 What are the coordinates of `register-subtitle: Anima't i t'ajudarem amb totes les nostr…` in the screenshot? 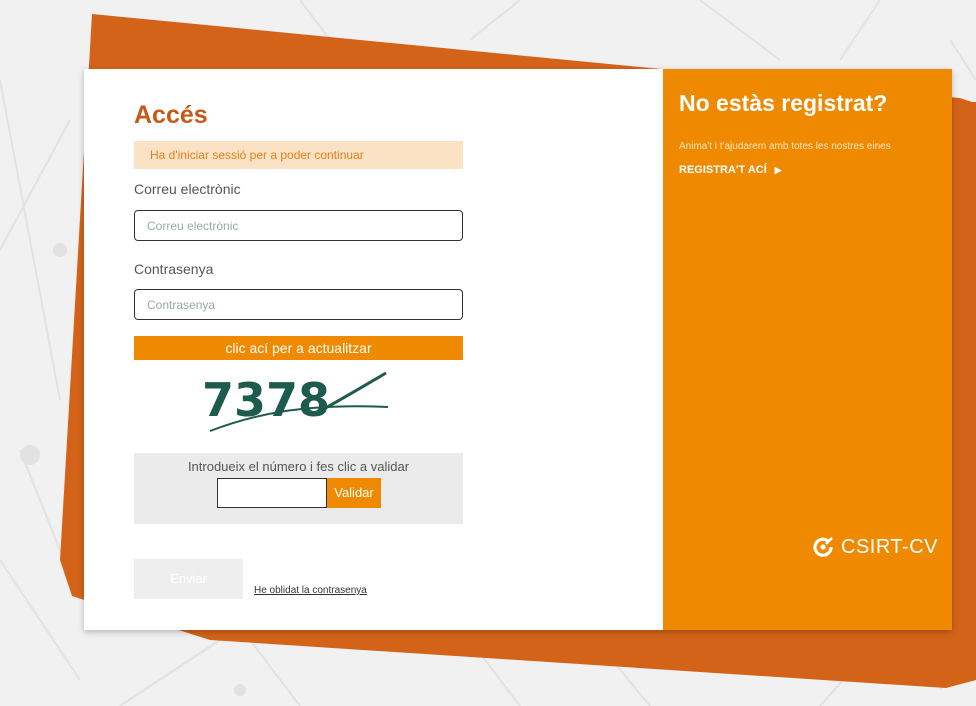 It's located at (785, 146).